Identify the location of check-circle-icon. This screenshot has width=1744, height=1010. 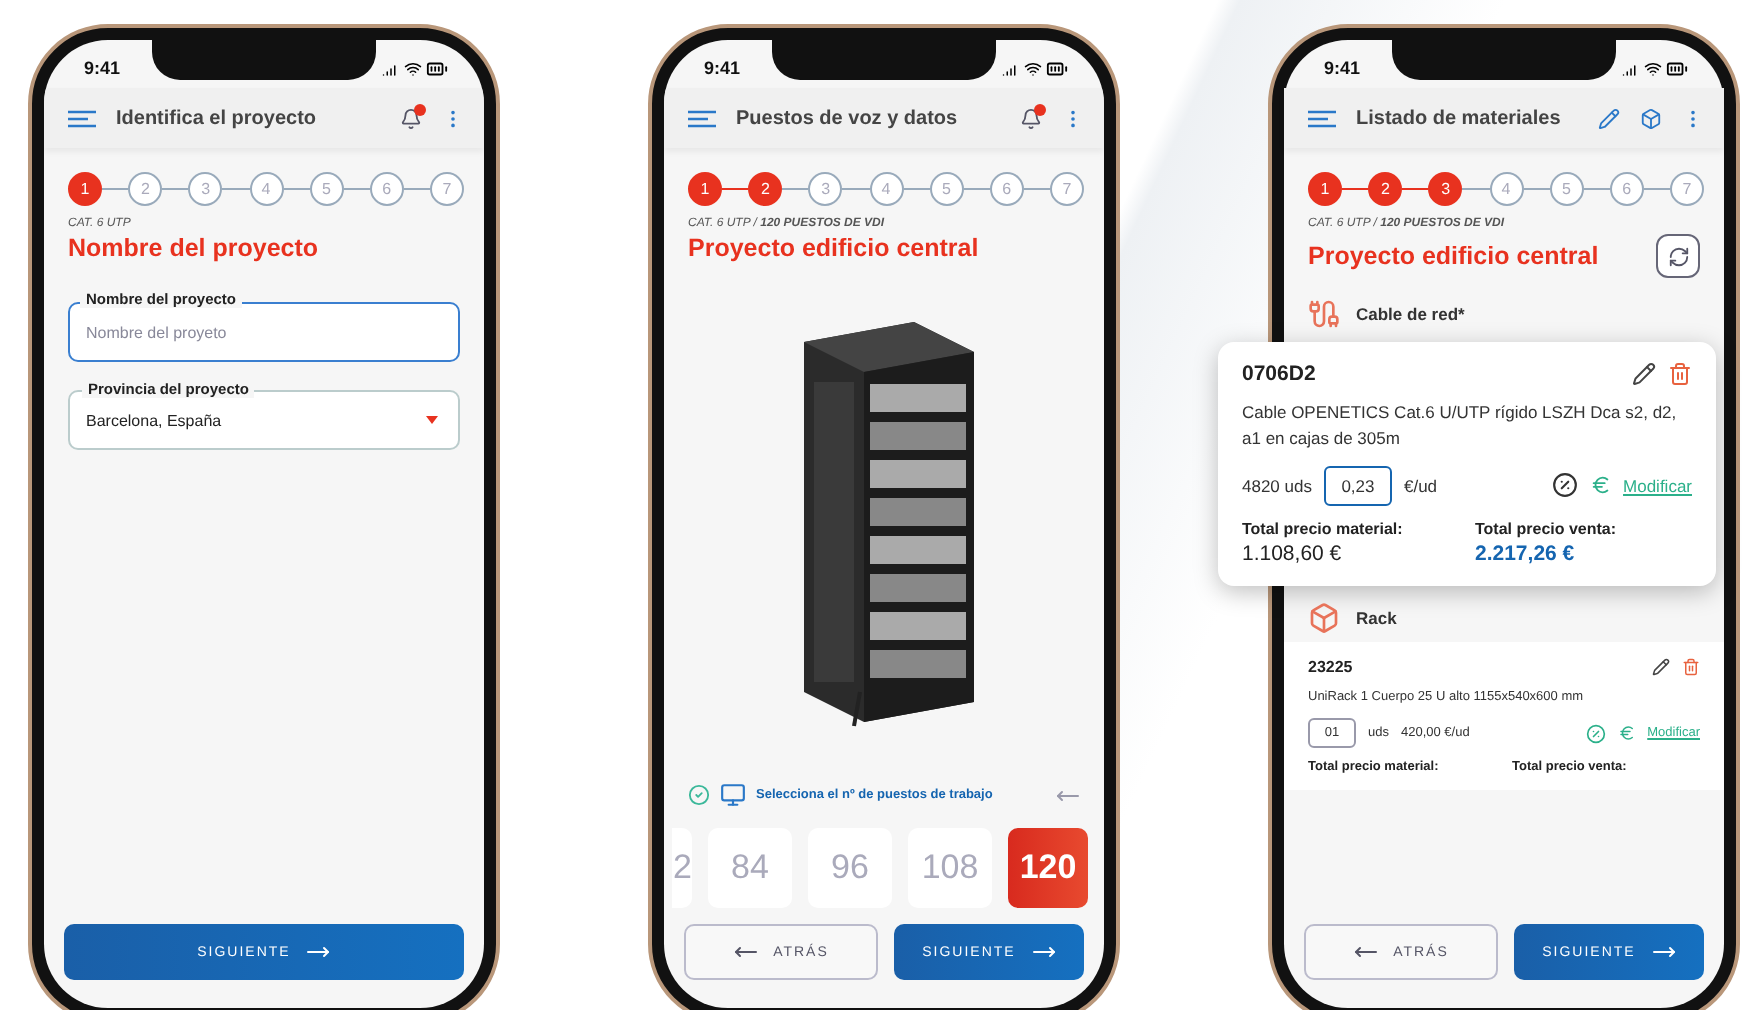
(699, 795).